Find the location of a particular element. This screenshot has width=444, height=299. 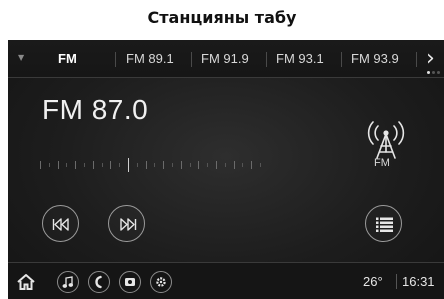

band-label: FM is located at coordinates (382, 163).